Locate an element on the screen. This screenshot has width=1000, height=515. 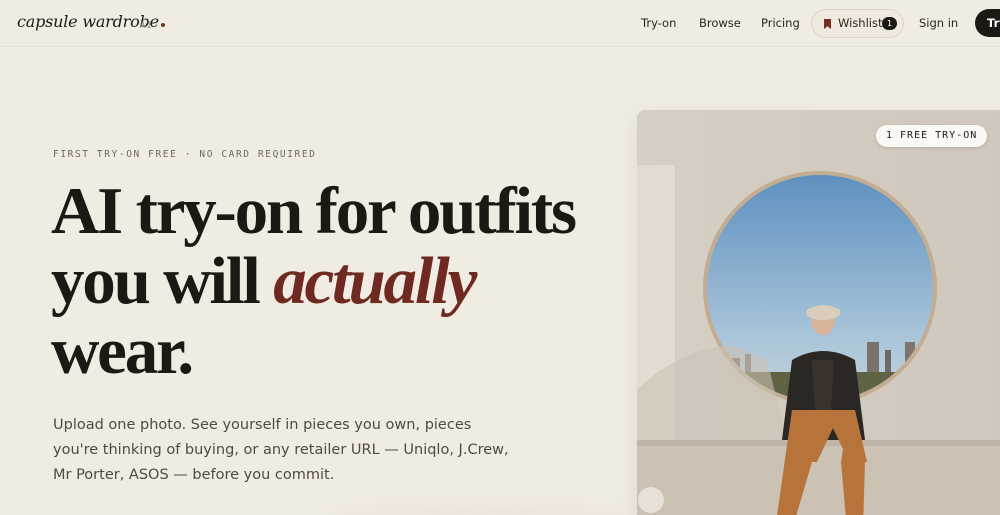
free-try-on-badge: 1 FREE TRY-ON is located at coordinates (932, 136).